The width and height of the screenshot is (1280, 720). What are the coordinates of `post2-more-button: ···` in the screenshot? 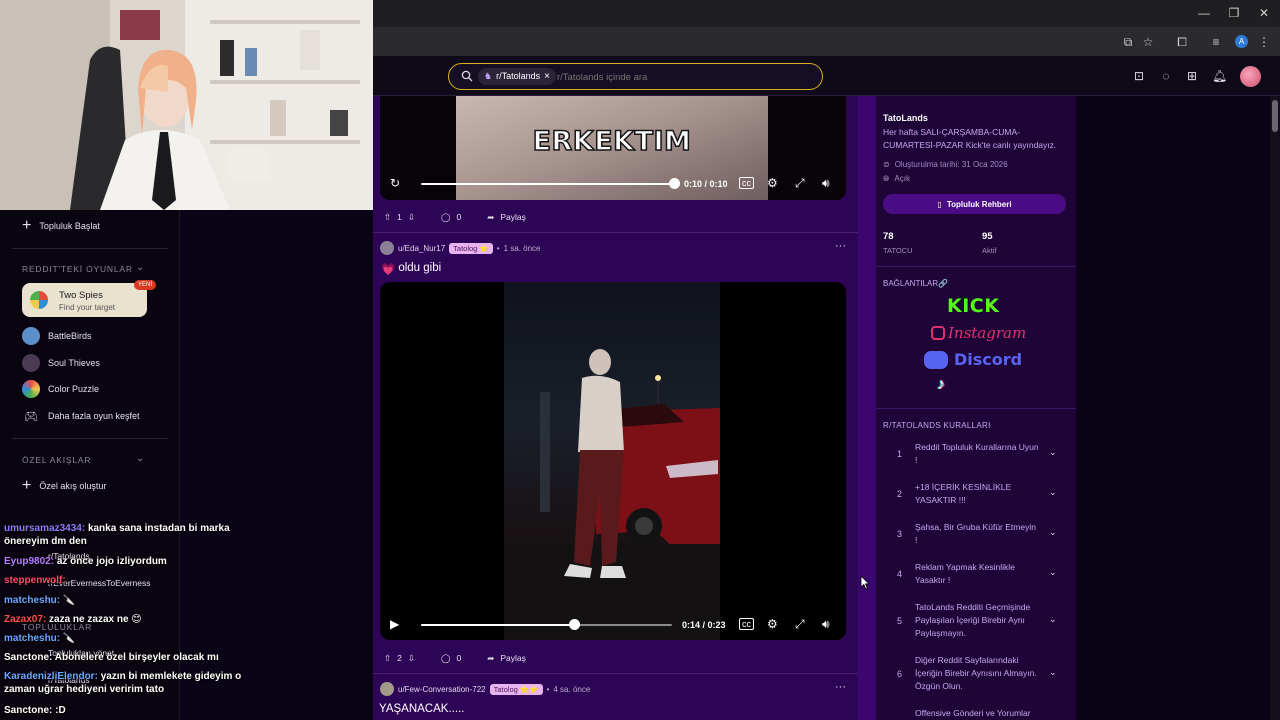 It's located at (840, 246).